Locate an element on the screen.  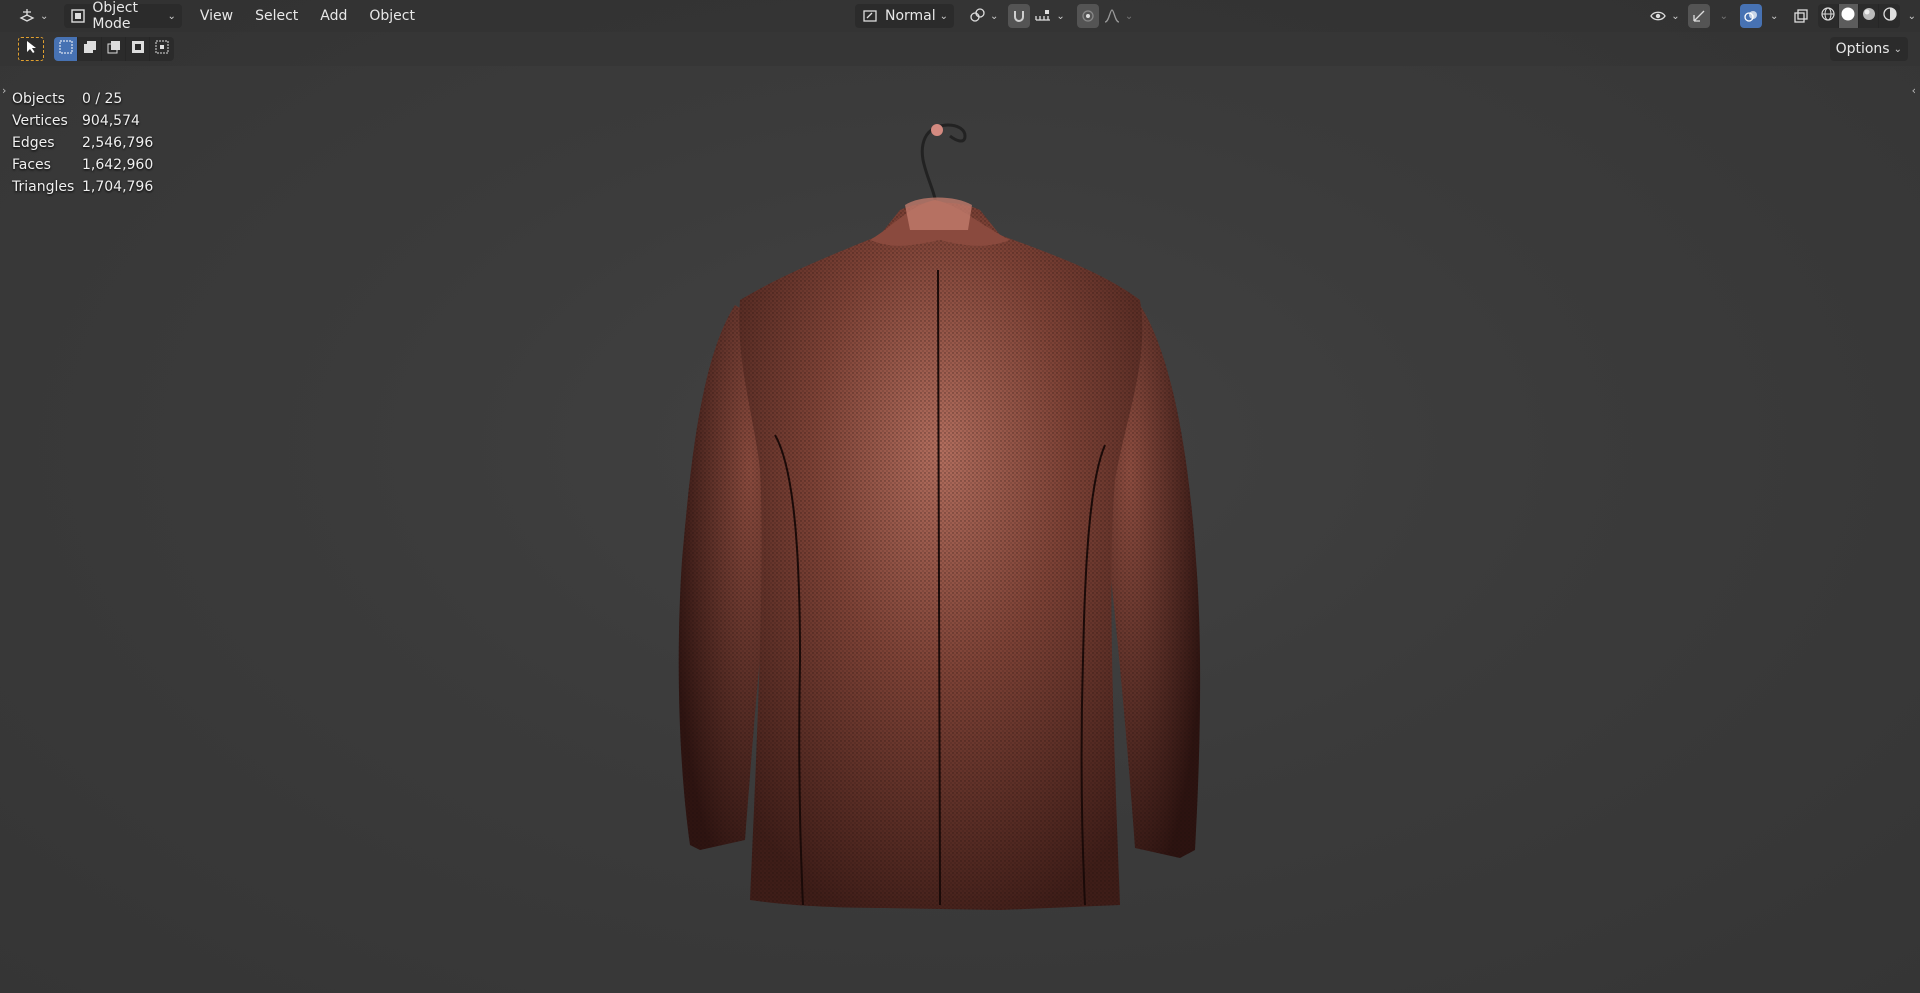
wireframe-sphere-icon is located at coordinates (1828, 16).